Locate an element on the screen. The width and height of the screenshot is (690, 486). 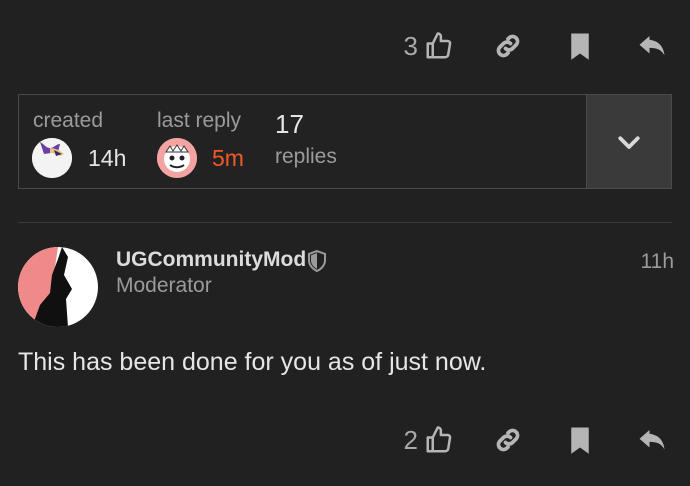
last-reply-time: 5m is located at coordinates (228, 158).